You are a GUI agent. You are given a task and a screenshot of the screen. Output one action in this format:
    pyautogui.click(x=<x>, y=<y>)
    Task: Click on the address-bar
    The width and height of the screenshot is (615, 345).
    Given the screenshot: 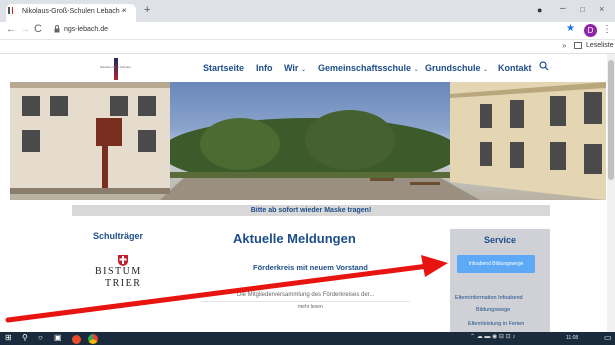 What is the action you would take?
    pyautogui.click(x=310, y=31)
    